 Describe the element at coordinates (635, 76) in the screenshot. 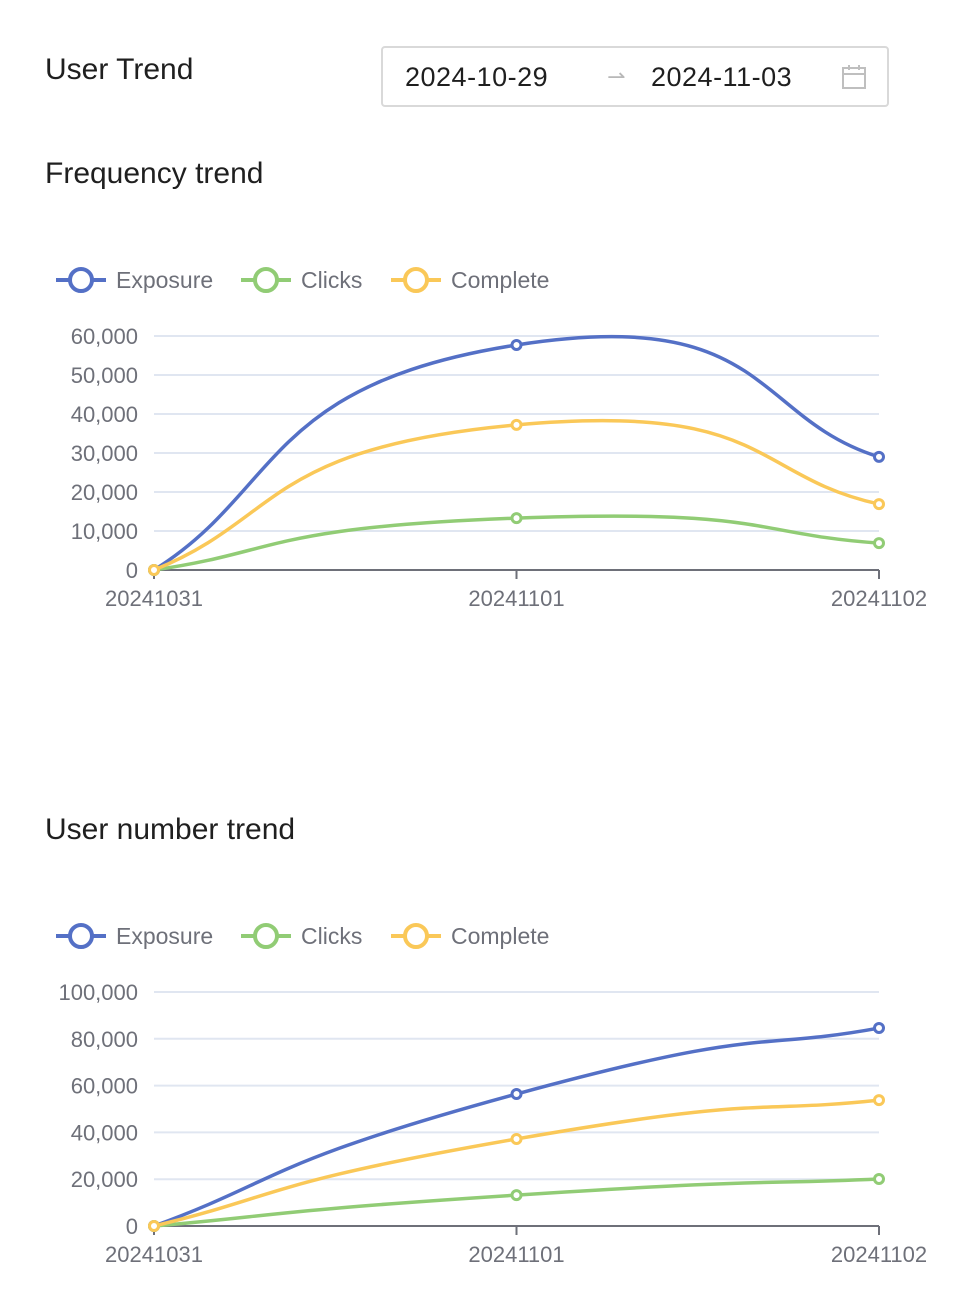

I see `date-range-picker: 2024-10-29 ⇀ 2024-11-03` at that location.